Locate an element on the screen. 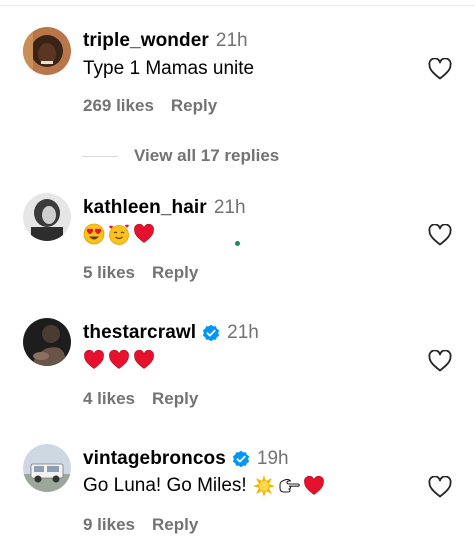 The height and width of the screenshot is (544, 475). comment-meta: 9 likes Reply is located at coordinates (140, 525).